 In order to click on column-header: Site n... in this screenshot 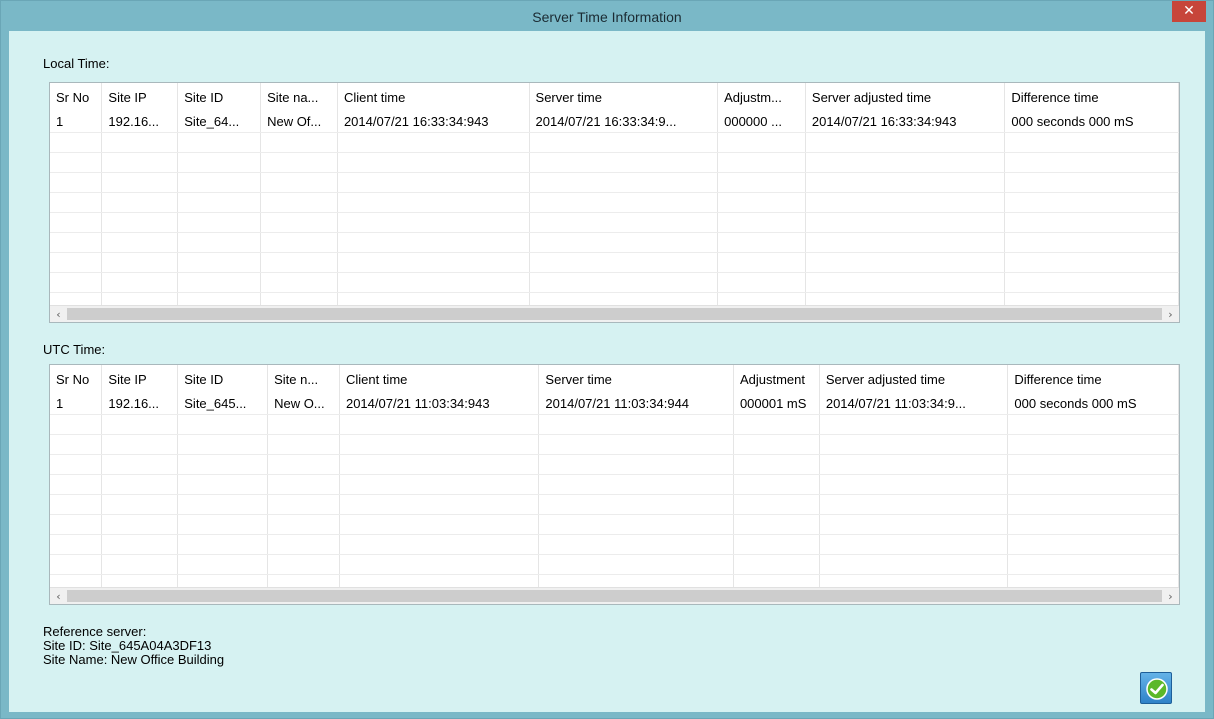, I will do `click(303, 379)`.